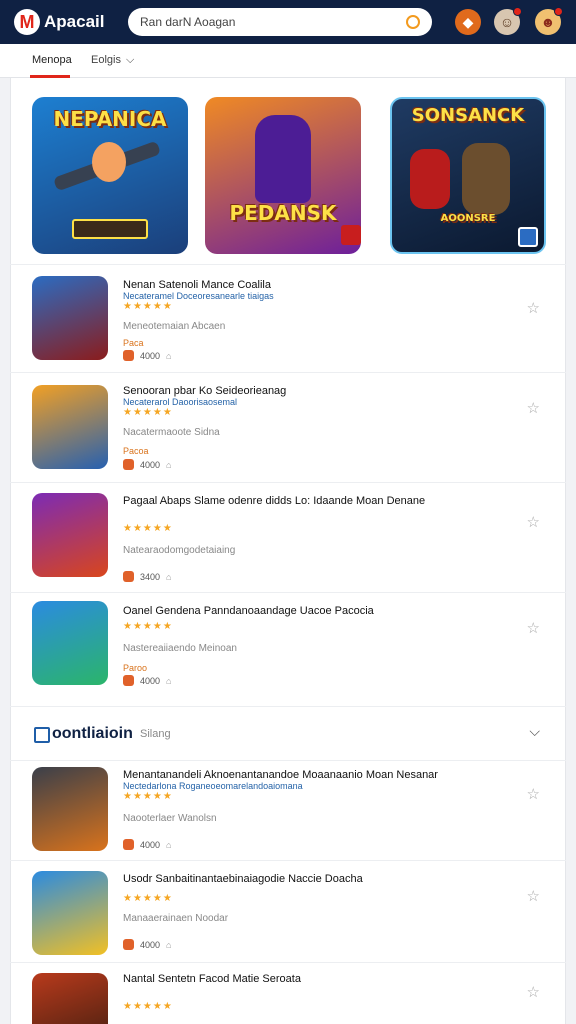 This screenshot has height=1024, width=576. Describe the element at coordinates (212, 979) in the screenshot. I see `item-title: Nantal Sentetn Facod Matie Seroata` at that location.